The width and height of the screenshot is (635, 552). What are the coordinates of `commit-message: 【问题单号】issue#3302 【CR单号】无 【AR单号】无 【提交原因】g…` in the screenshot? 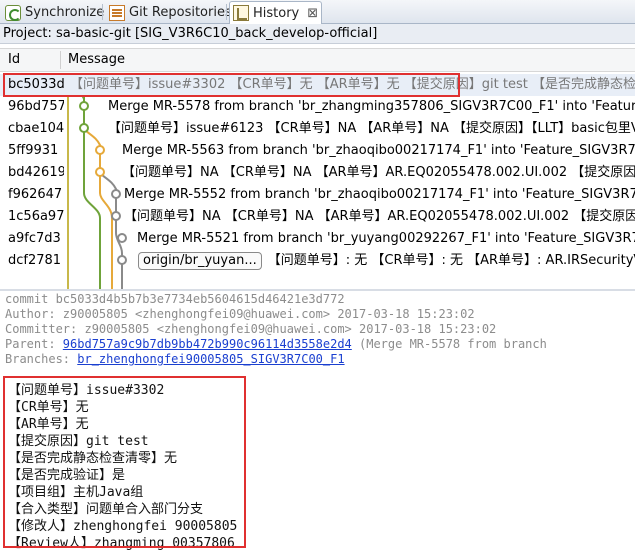 It's located at (352, 84).